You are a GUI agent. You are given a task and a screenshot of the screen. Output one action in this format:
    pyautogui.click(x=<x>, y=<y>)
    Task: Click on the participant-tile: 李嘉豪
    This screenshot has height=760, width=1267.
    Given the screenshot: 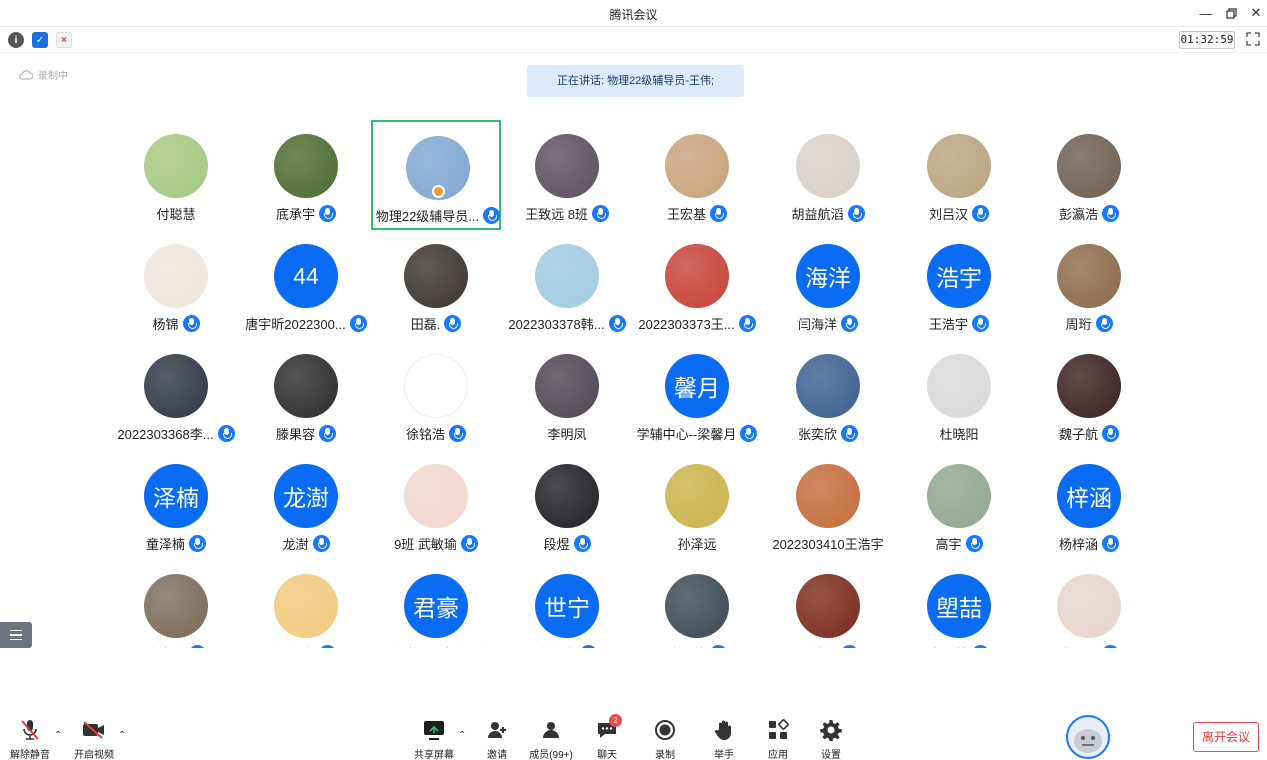 What is the action you would take?
    pyautogui.click(x=176, y=604)
    